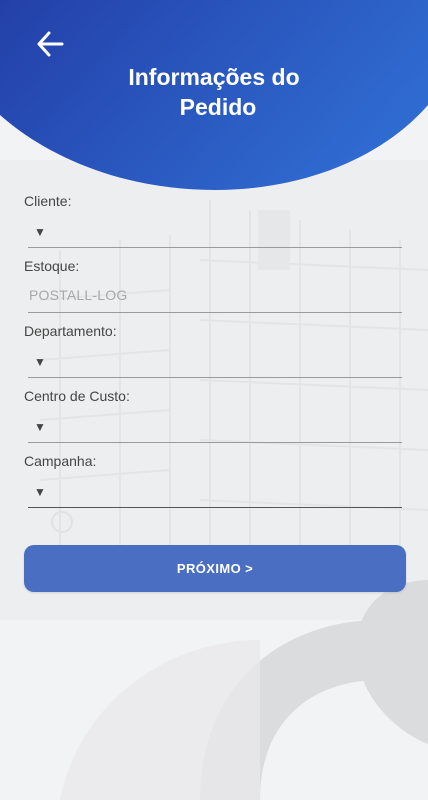 The image size is (428, 800). Describe the element at coordinates (77, 396) in the screenshot. I see `cost-center-label: Centro de Custo:` at that location.